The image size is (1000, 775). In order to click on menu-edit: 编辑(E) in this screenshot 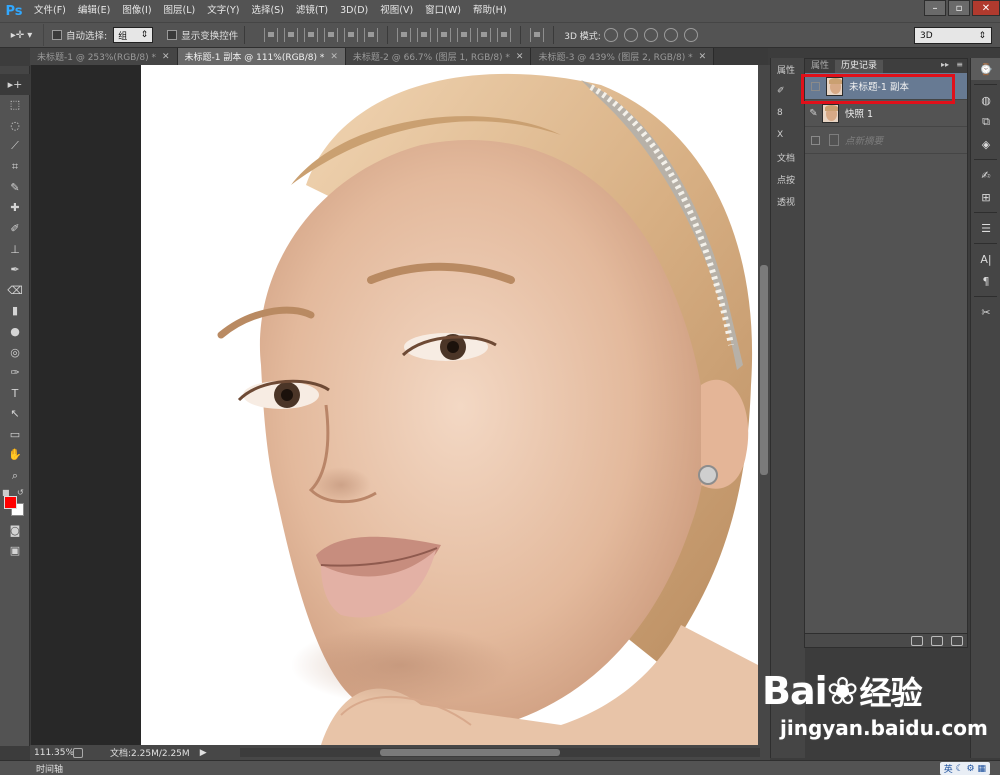, I will do `click(94, 11)`.